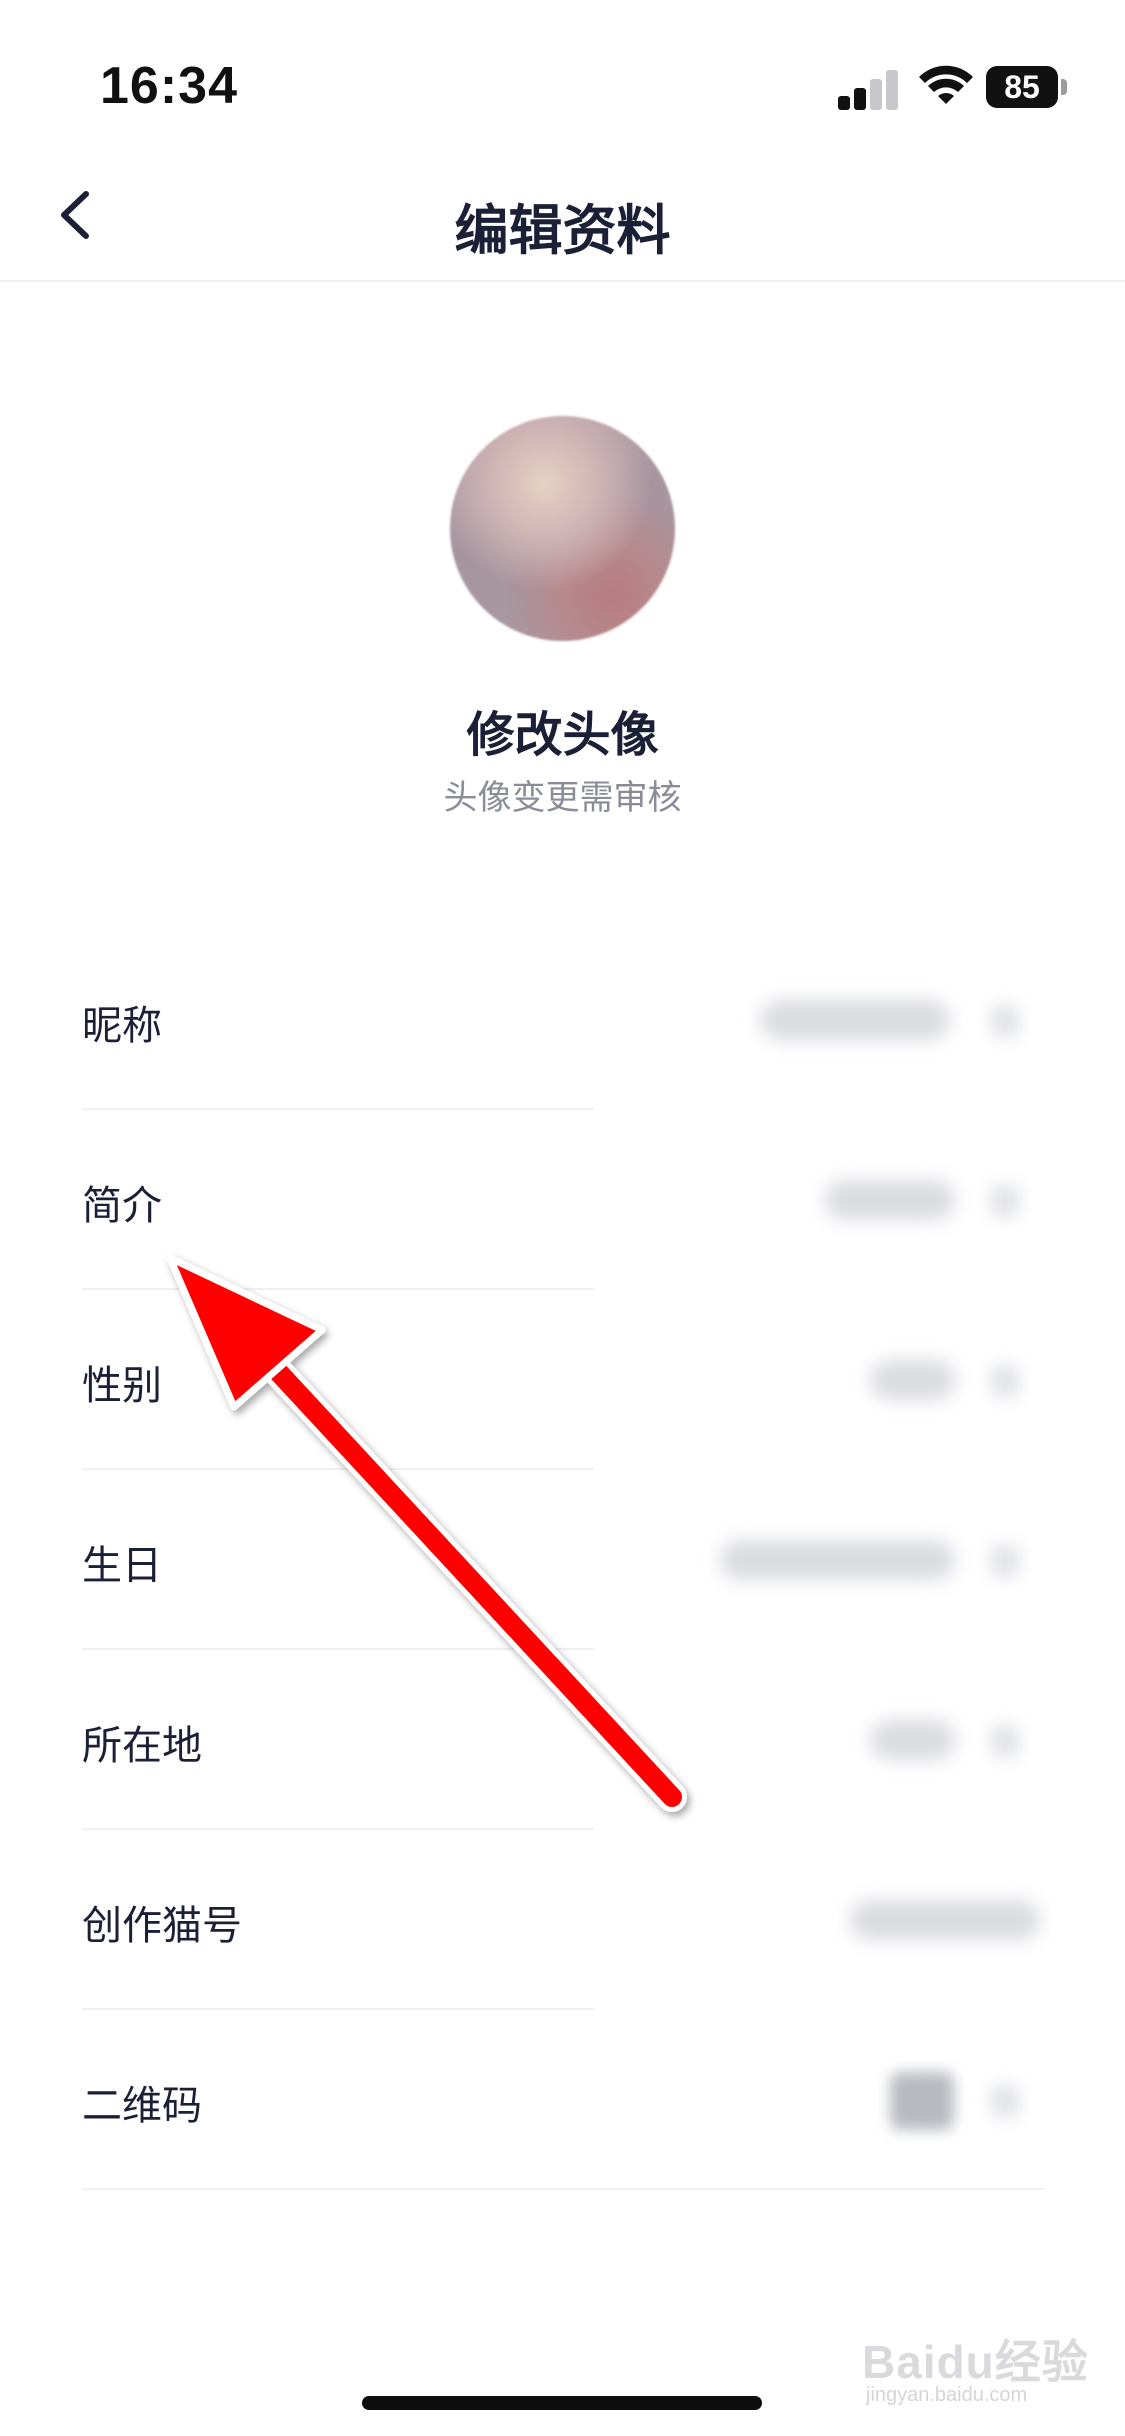  What do you see at coordinates (1022, 87) in the screenshot?
I see `battery-level: 85` at bounding box center [1022, 87].